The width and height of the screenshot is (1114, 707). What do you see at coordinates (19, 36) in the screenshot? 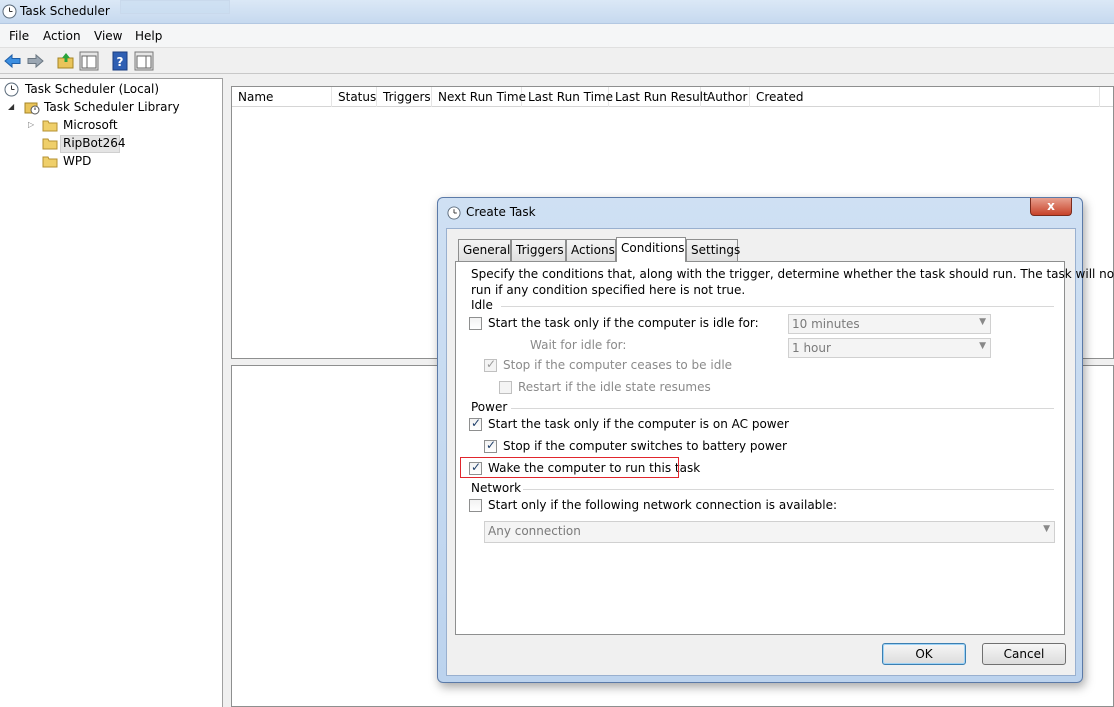
I see `menu-file: File` at bounding box center [19, 36].